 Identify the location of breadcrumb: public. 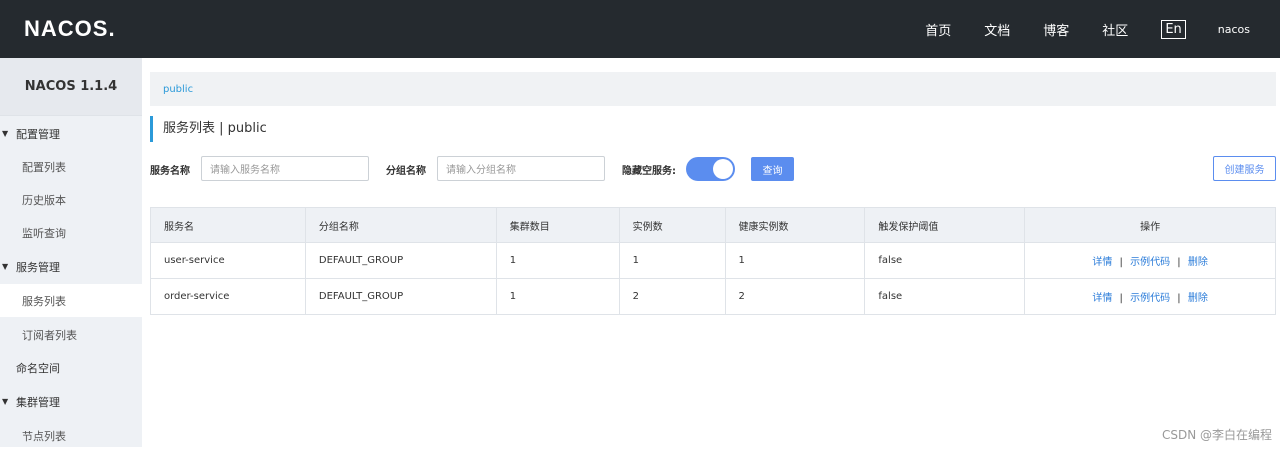
(713, 89).